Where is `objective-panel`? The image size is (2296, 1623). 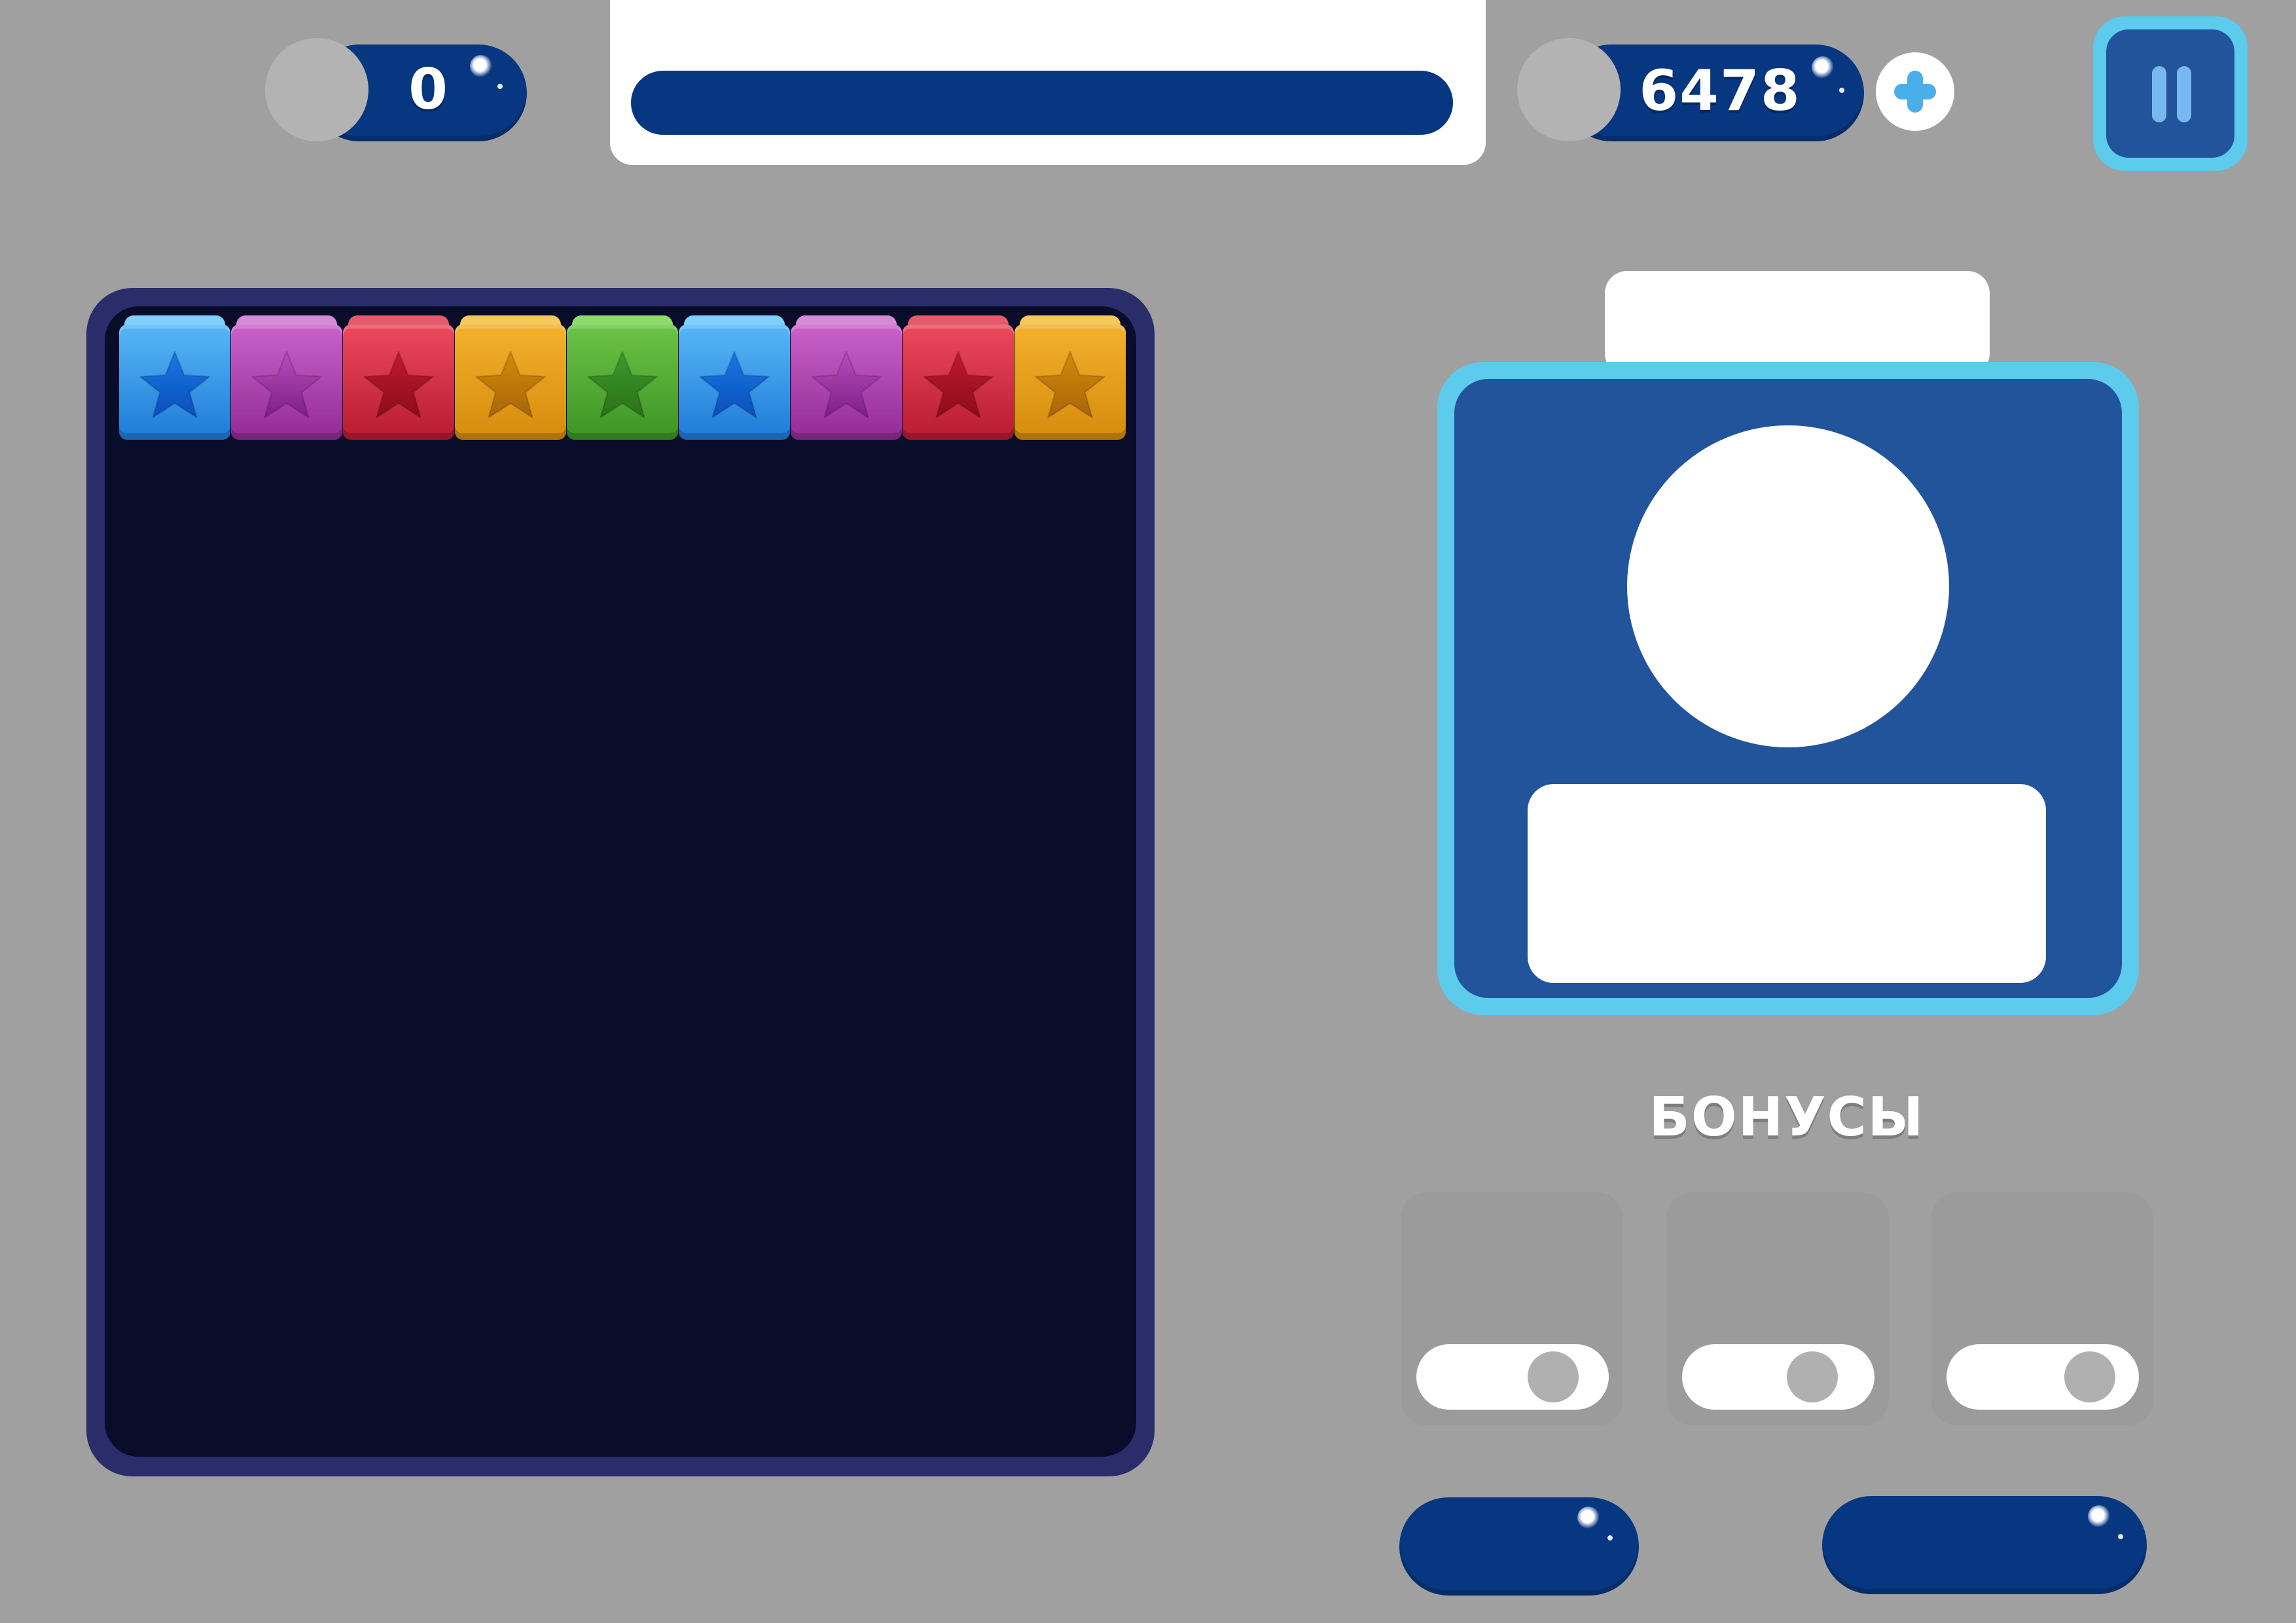 objective-panel is located at coordinates (1788, 688).